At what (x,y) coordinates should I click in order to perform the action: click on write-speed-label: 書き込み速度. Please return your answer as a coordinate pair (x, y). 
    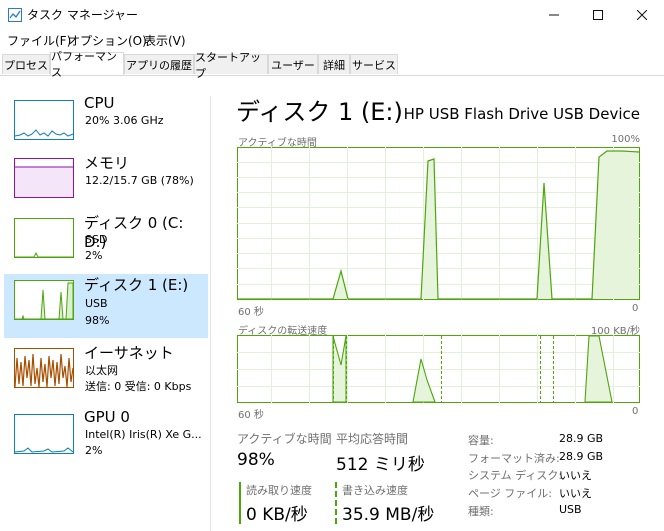
    Looking at the image, I should click on (375, 490).